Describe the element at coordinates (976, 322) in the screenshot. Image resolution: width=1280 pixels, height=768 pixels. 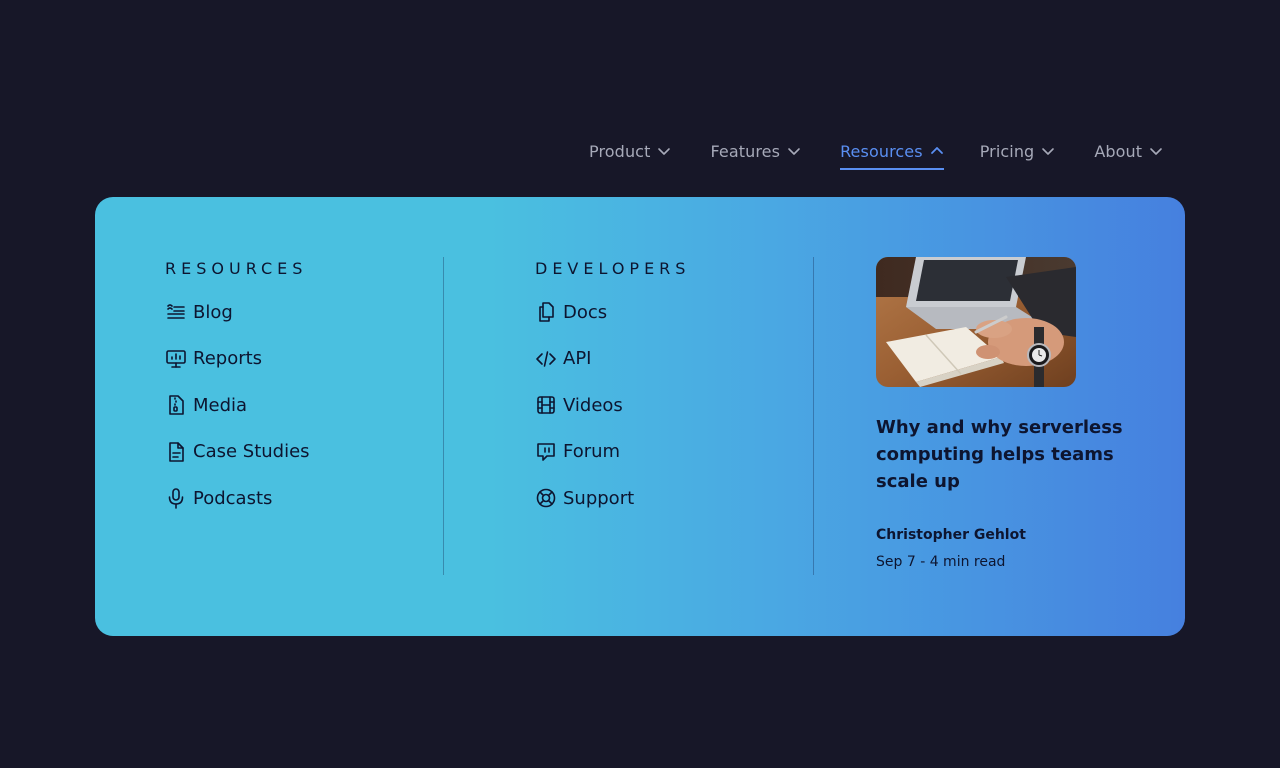
I see `featured-article-image` at that location.